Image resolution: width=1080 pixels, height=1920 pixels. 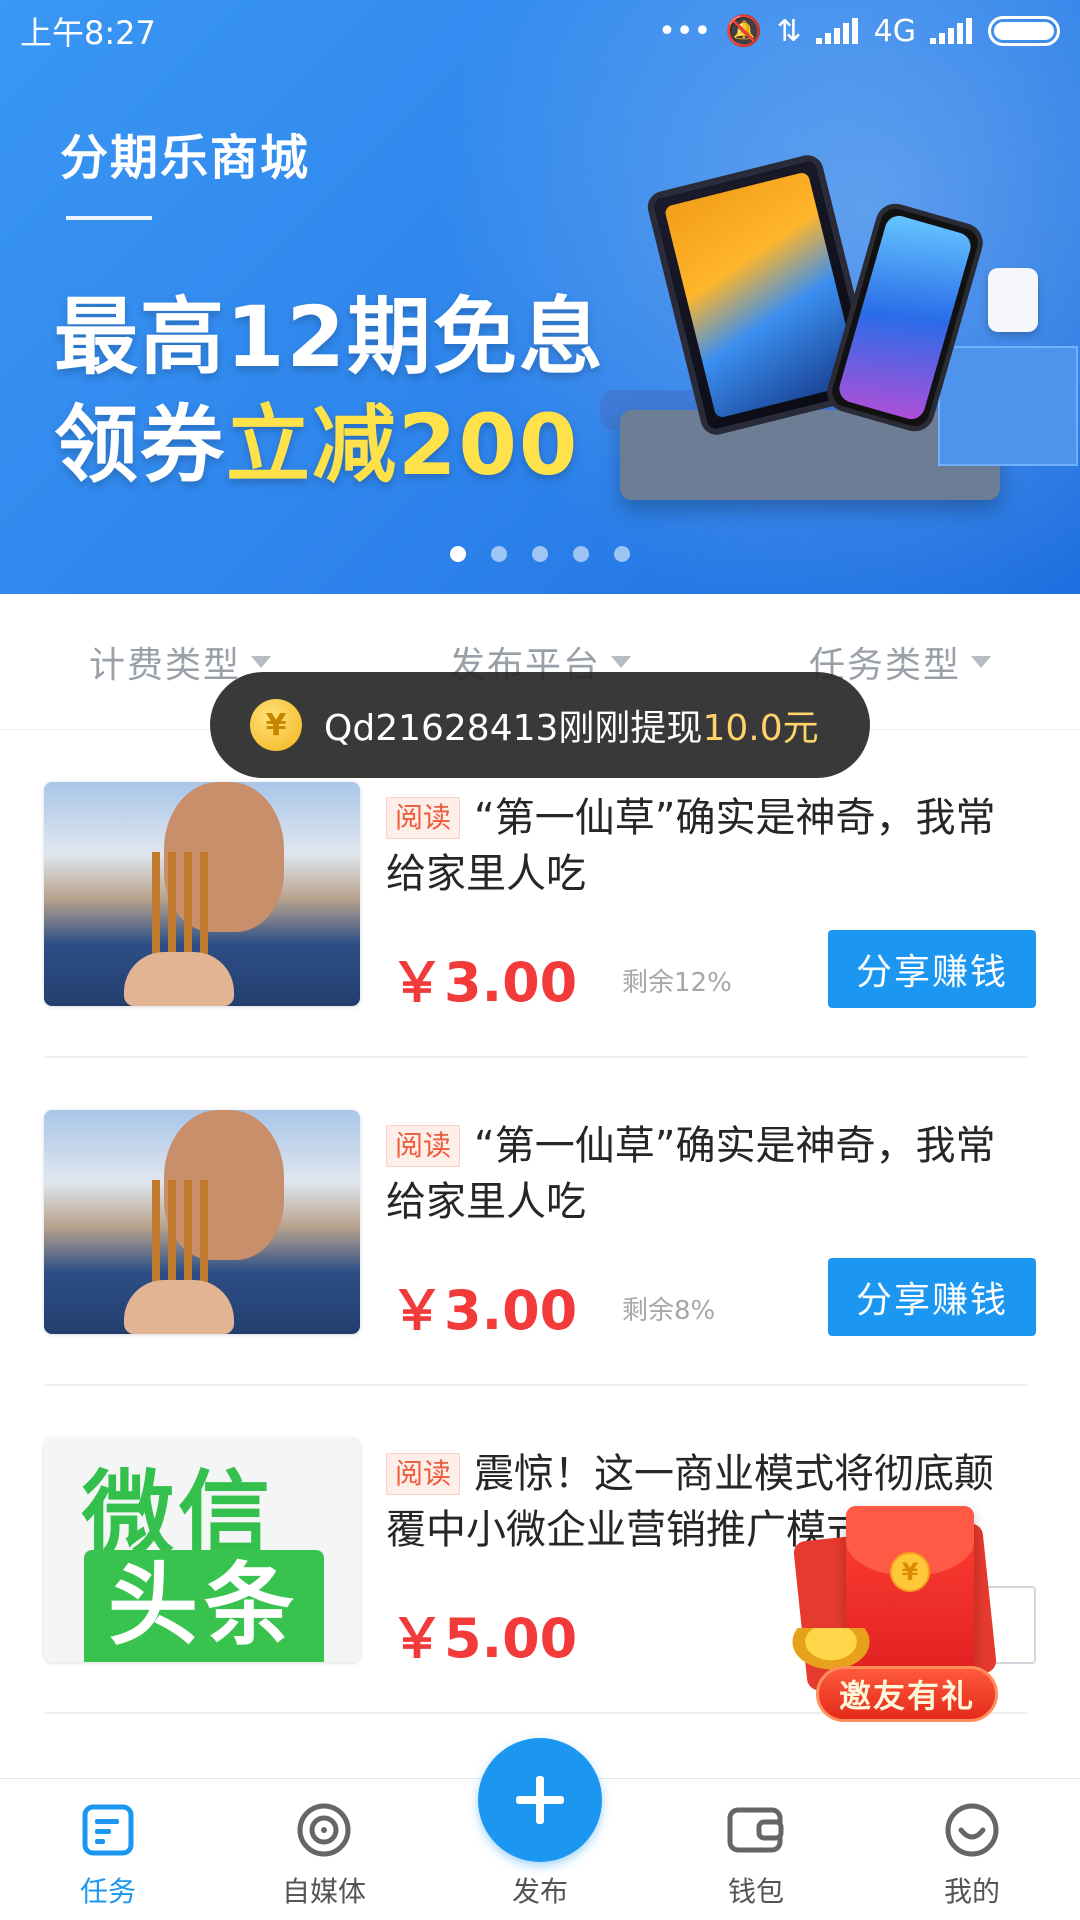 What do you see at coordinates (204, 1606) in the screenshot?
I see `thumbnail-text-bottom: 头条` at bounding box center [204, 1606].